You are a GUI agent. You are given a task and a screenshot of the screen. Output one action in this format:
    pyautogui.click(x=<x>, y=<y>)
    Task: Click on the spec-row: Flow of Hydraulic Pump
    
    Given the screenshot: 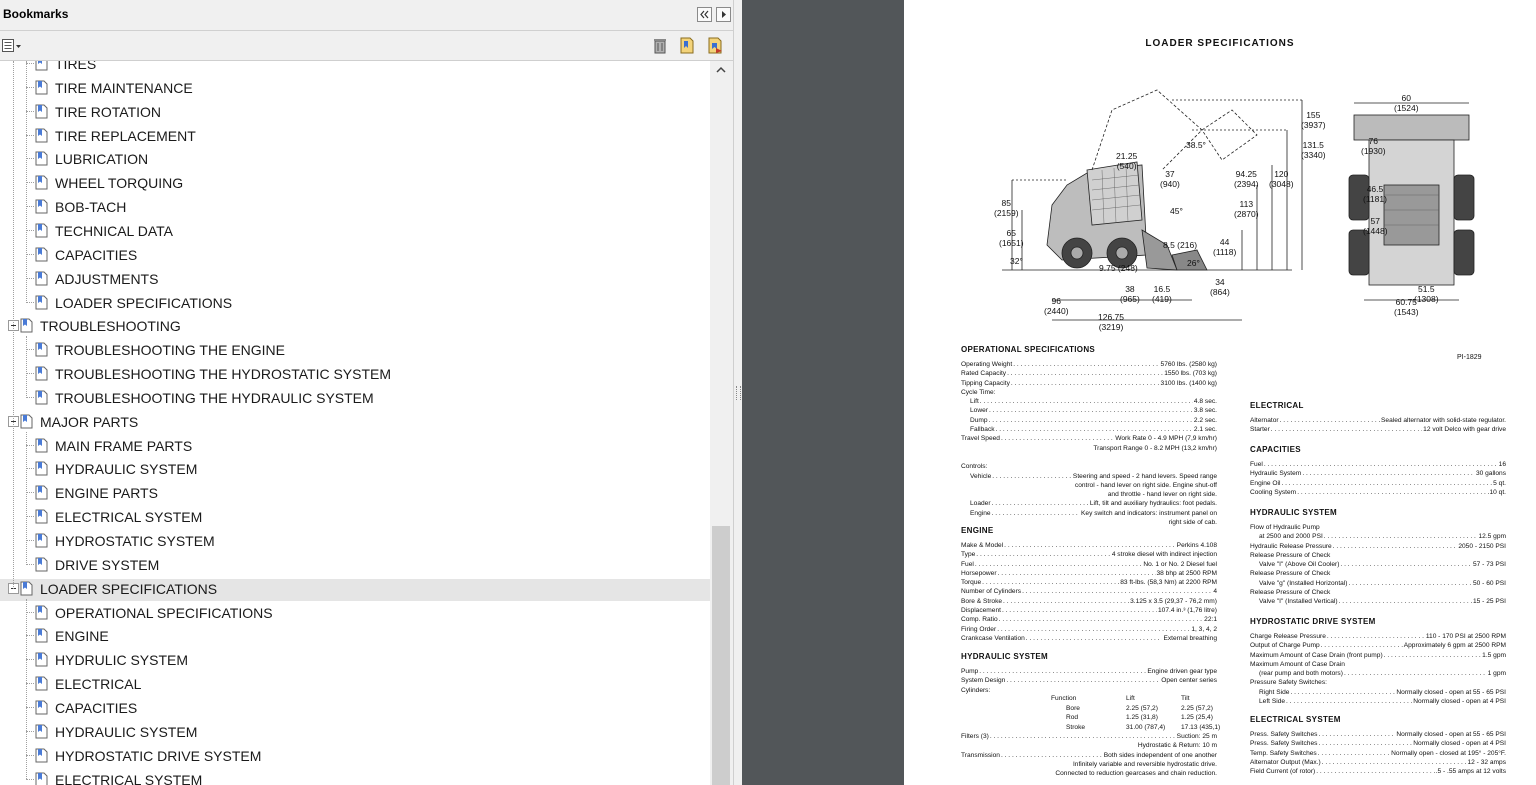 What is the action you would take?
    pyautogui.click(x=1285, y=527)
    